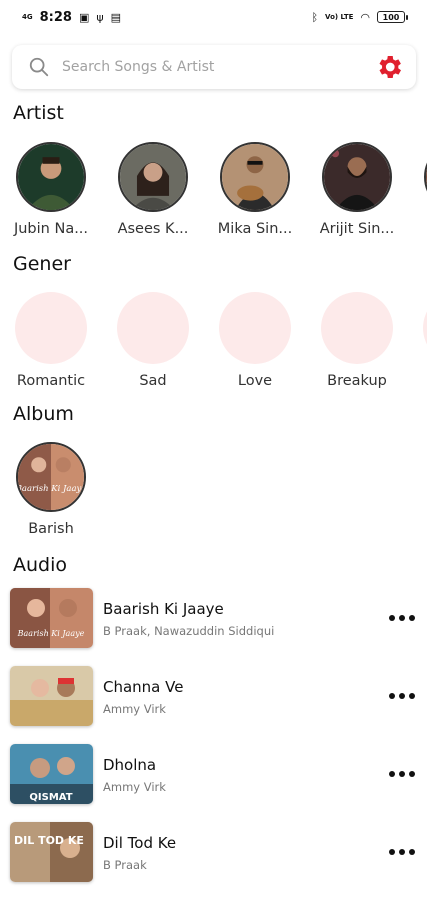 The width and height of the screenshot is (427, 900). Describe the element at coordinates (130, 765) in the screenshot. I see `song-title: Dholna` at that location.